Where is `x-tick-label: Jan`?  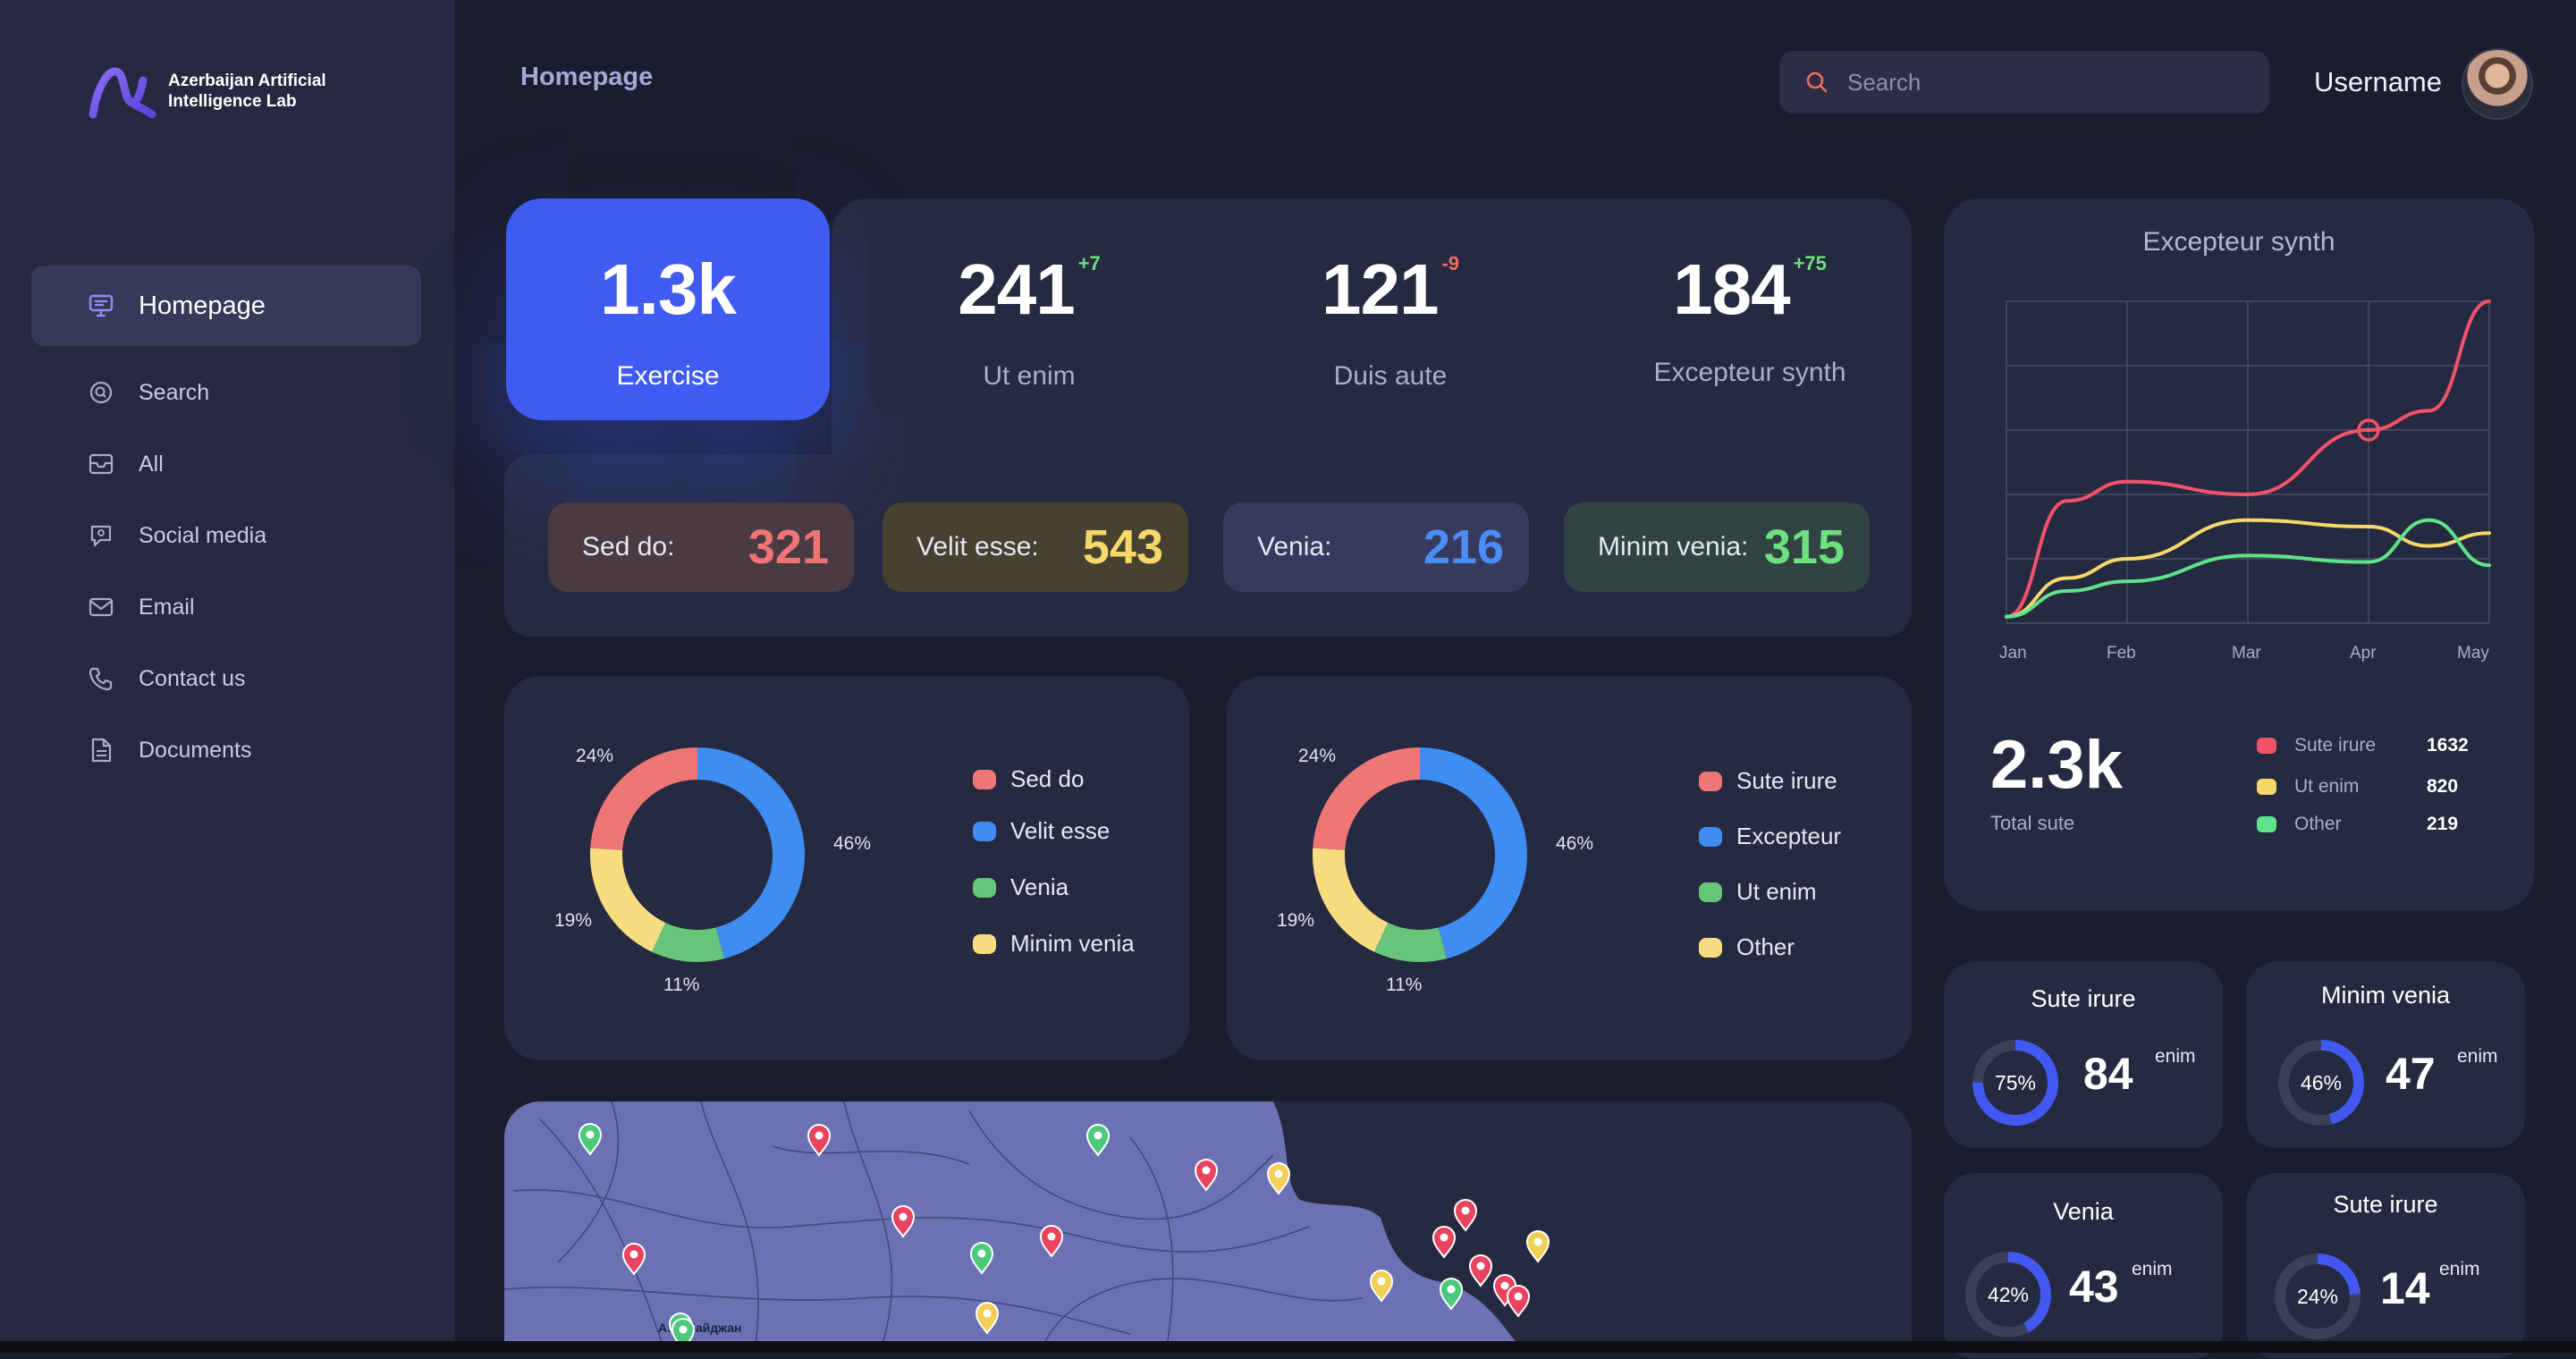
x-tick-label: Jan is located at coordinates (2013, 653).